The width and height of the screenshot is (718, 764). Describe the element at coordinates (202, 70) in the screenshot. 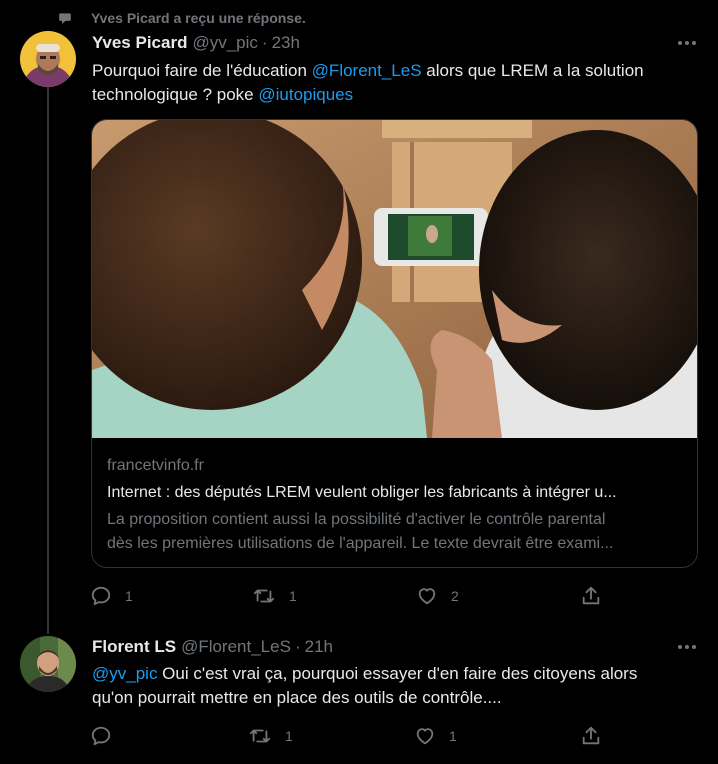

I see `tweet-text-part: Pourquoi faire de l'éducation` at that location.